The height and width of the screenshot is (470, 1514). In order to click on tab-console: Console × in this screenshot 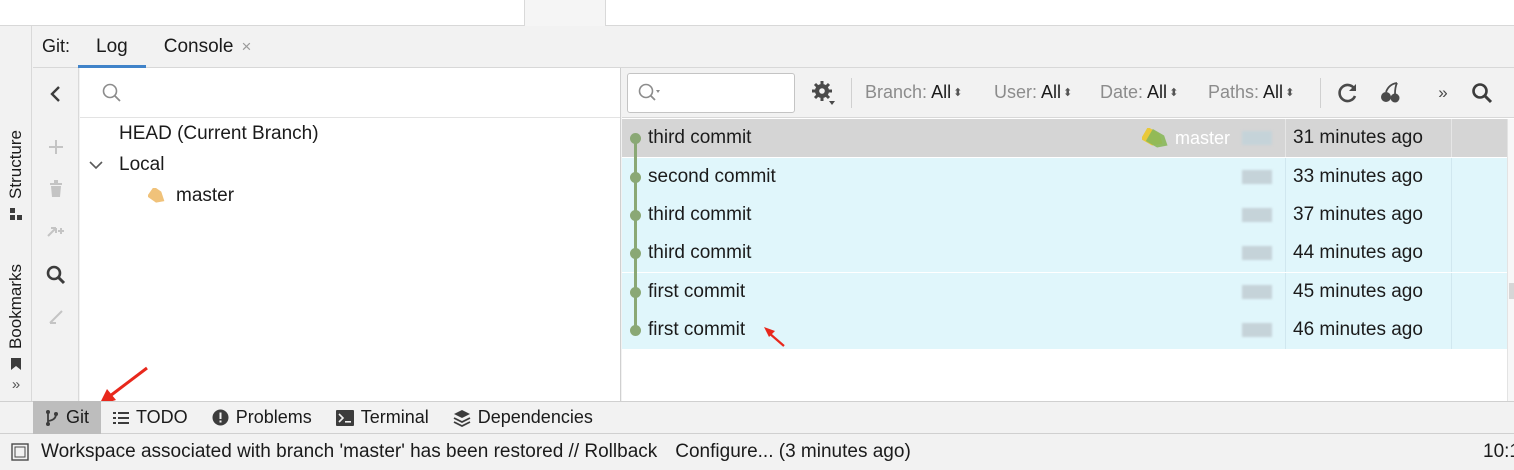, I will do `click(208, 47)`.